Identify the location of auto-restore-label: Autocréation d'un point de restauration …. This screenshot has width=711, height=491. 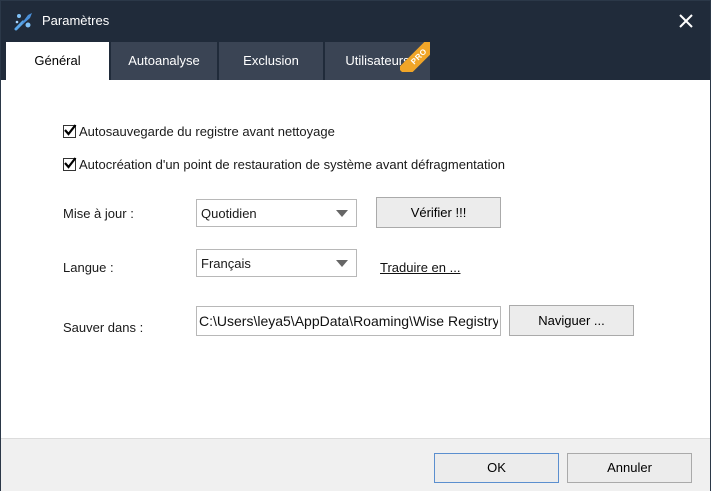
(292, 164).